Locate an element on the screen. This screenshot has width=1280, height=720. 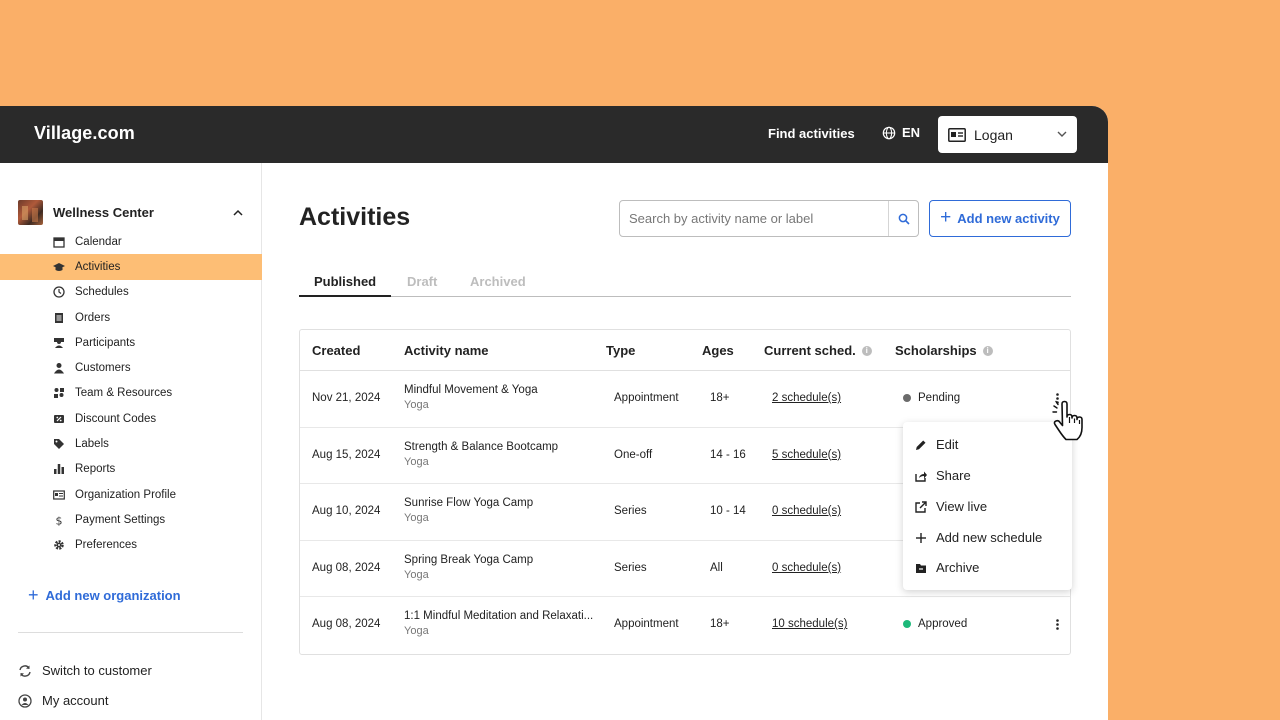
brand-logo: Village.com is located at coordinates (84, 133).